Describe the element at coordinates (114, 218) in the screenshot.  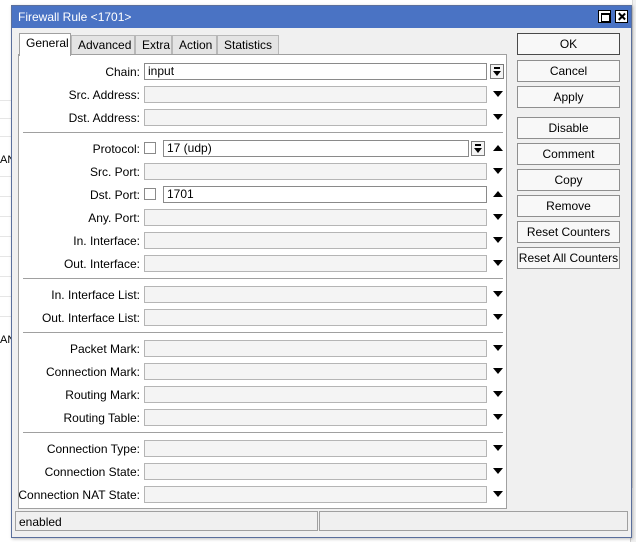
I see `any-port-label: Any. Port:` at that location.